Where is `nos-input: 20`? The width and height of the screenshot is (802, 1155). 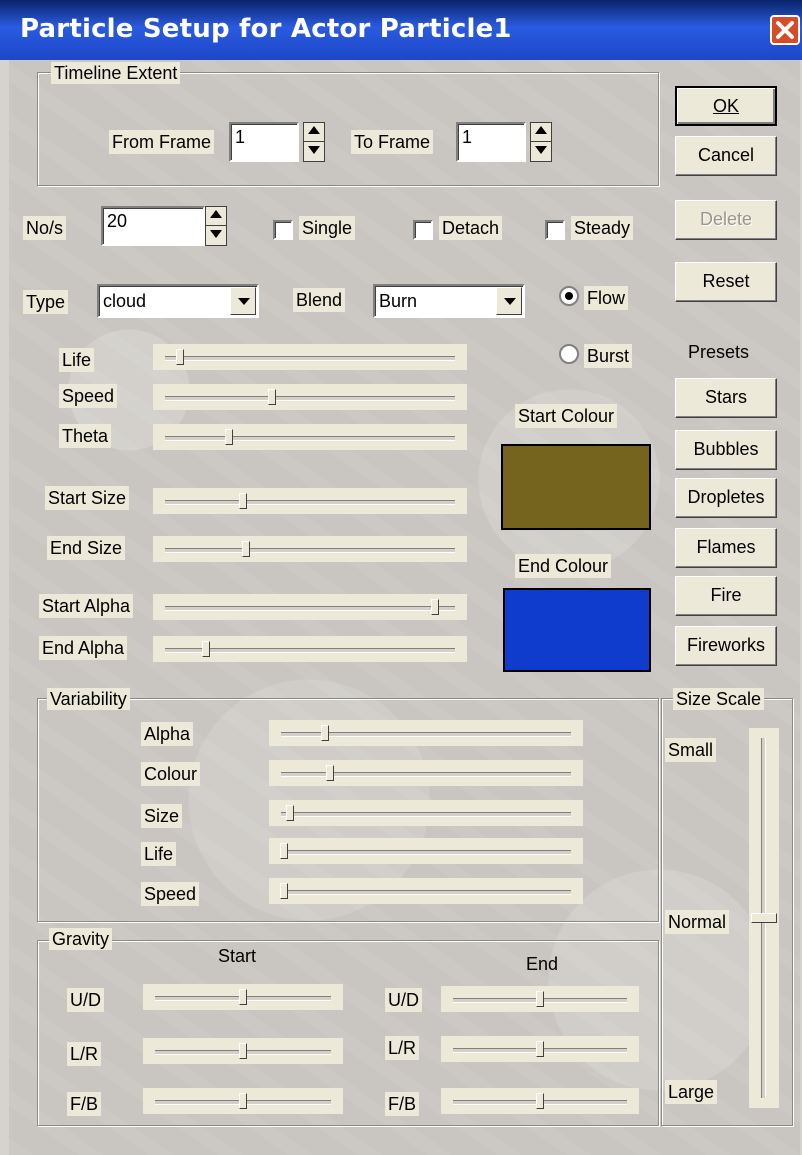 nos-input: 20 is located at coordinates (153, 226).